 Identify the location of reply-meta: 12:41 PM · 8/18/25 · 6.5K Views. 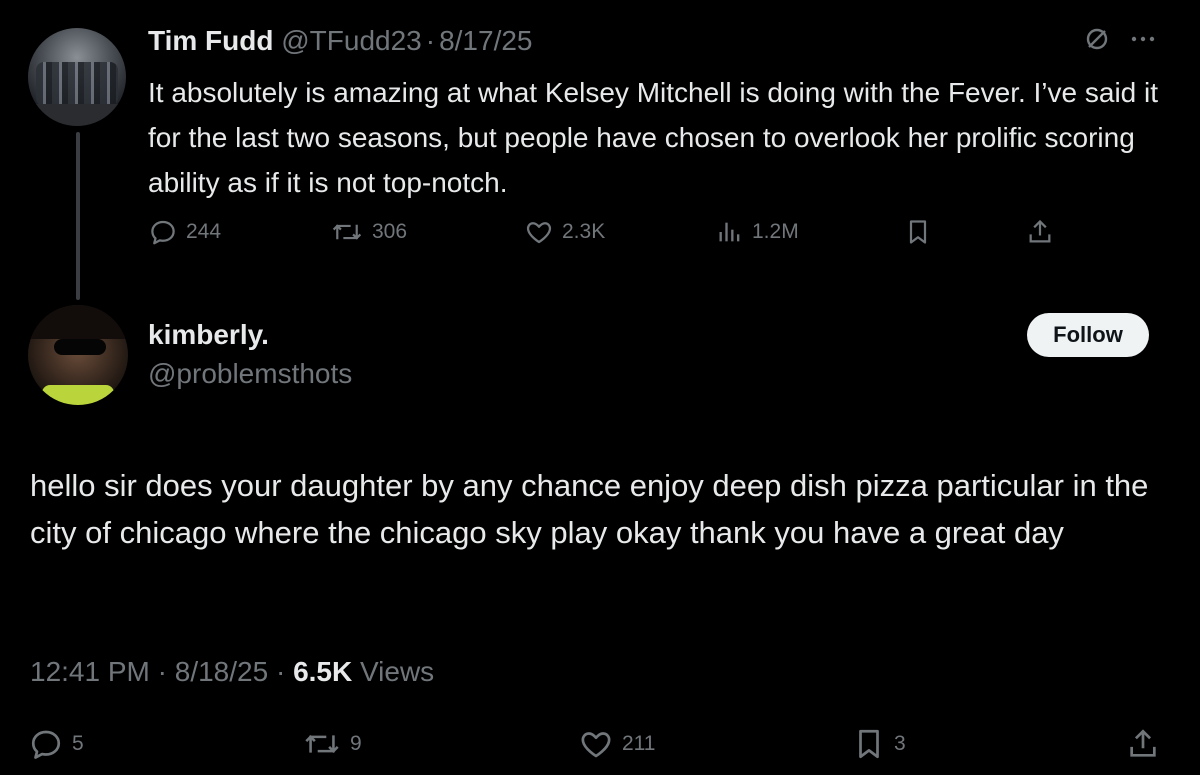
(232, 672).